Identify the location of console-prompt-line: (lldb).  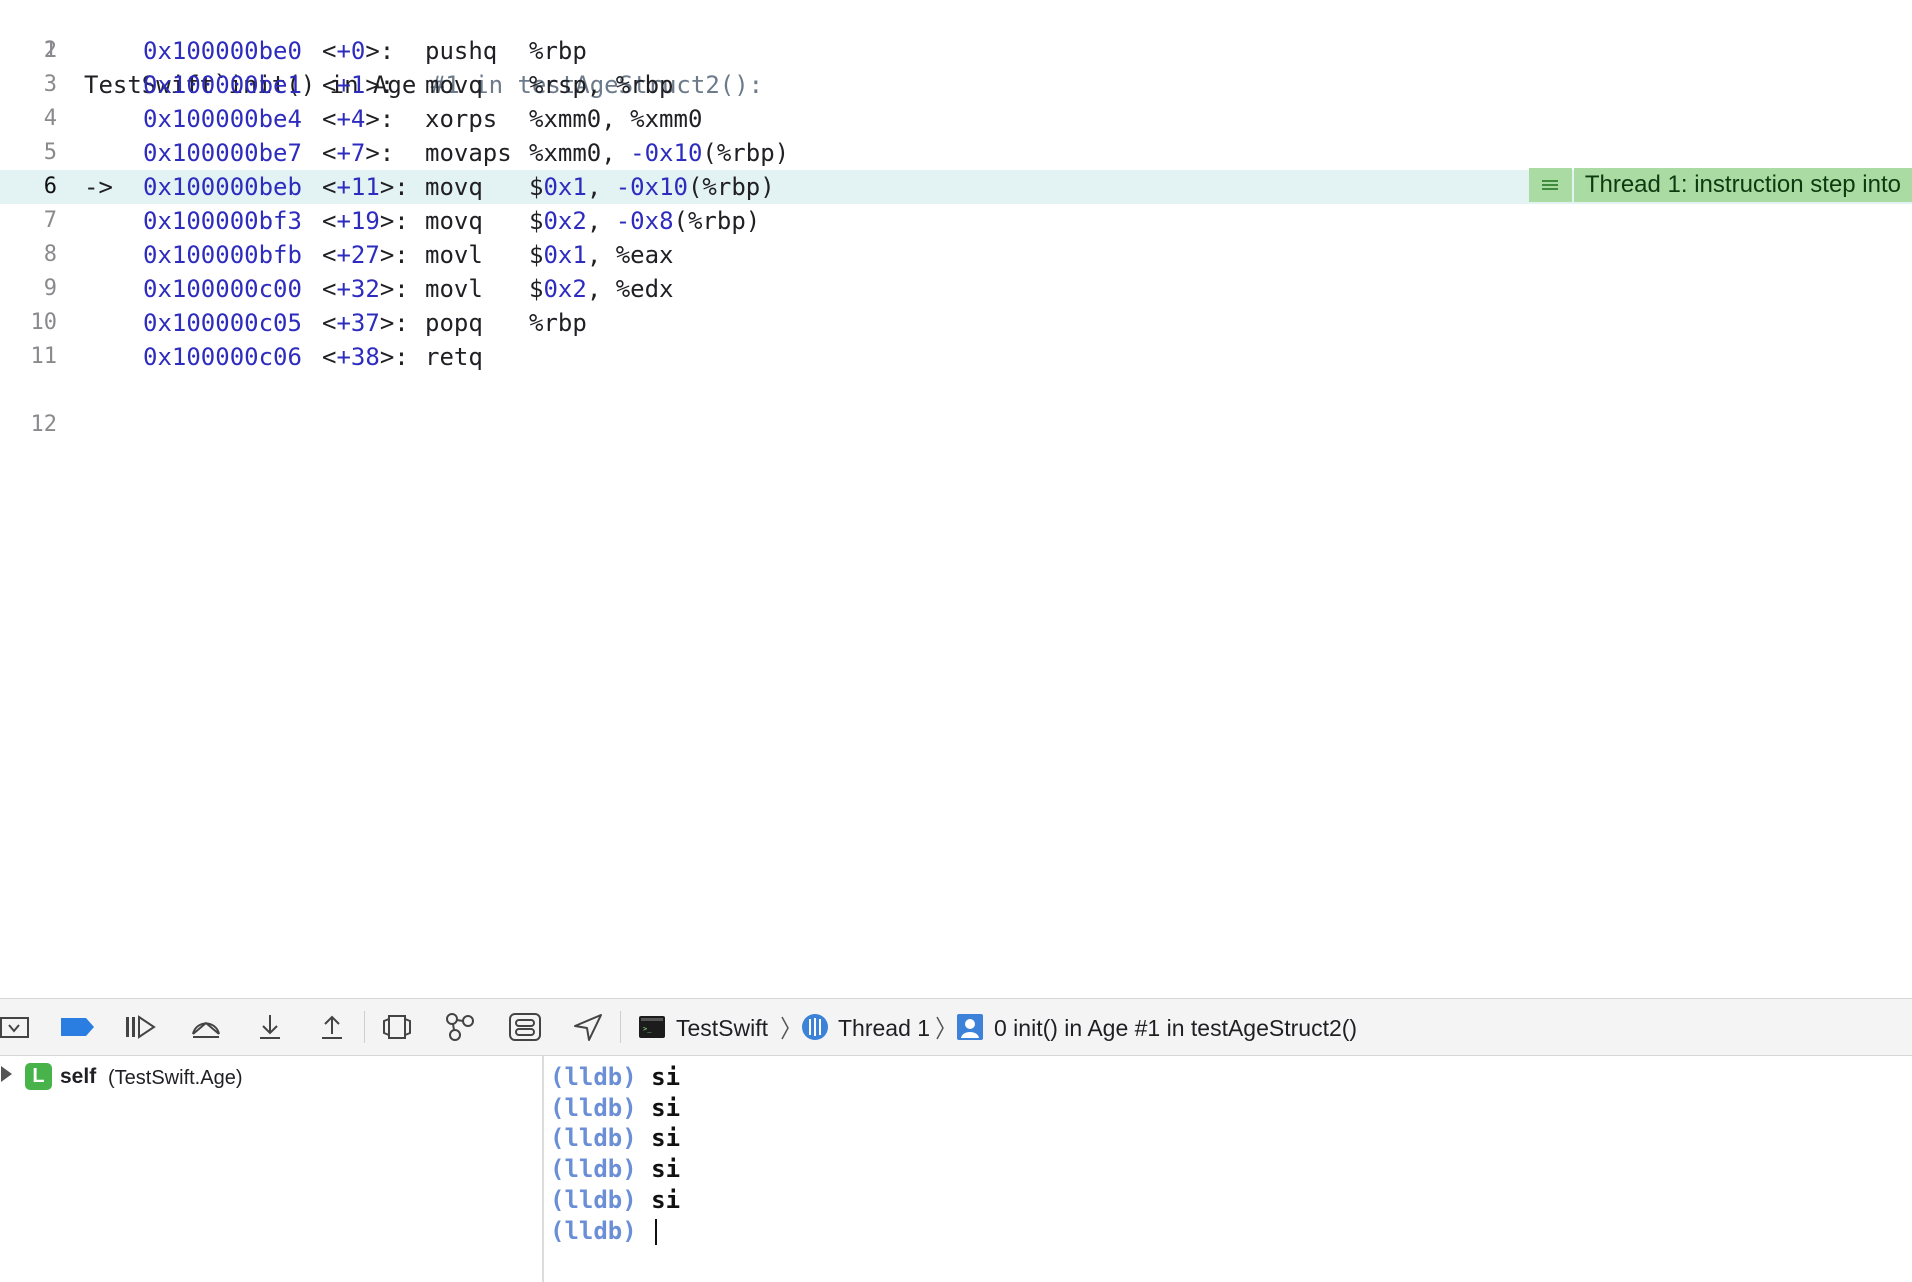
(604, 1231).